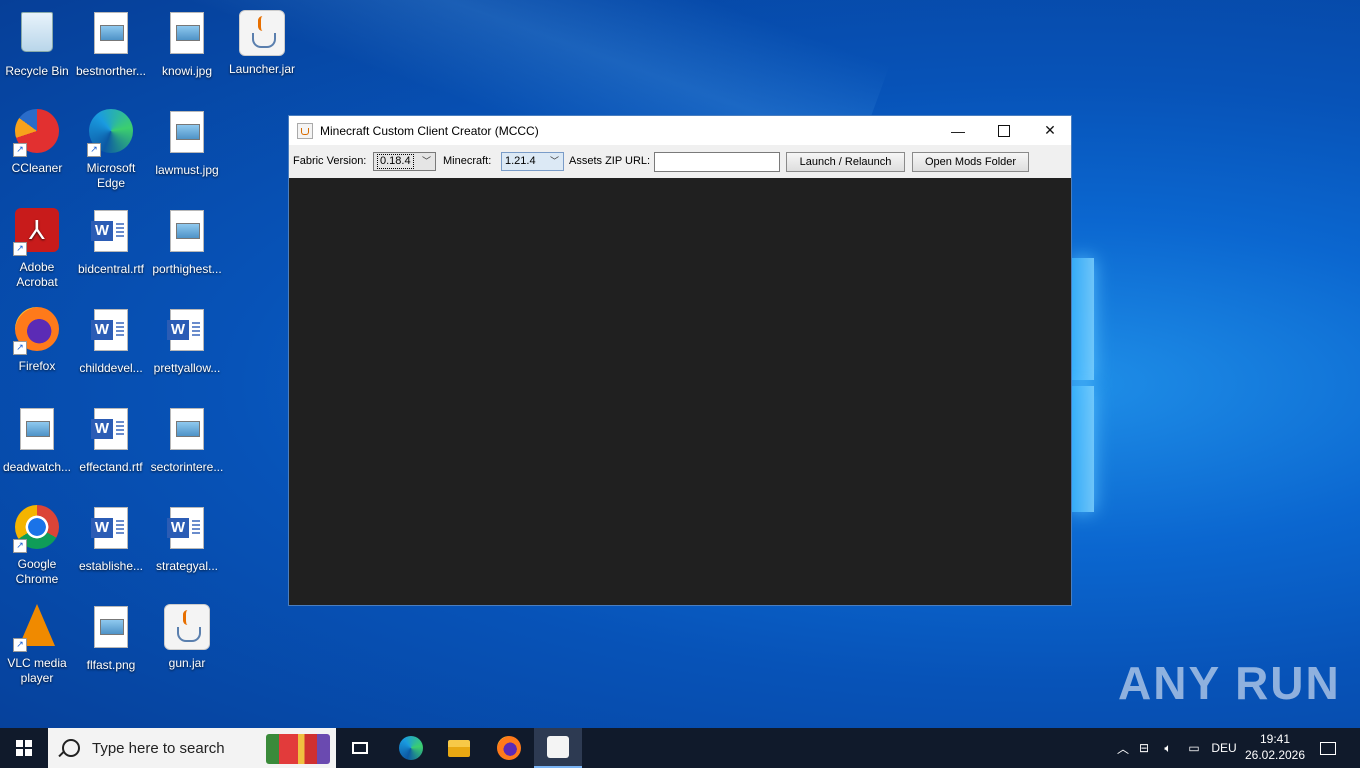 This screenshot has height=768, width=1360. What do you see at coordinates (1275, 739) in the screenshot?
I see `clock-time: 19:41` at bounding box center [1275, 739].